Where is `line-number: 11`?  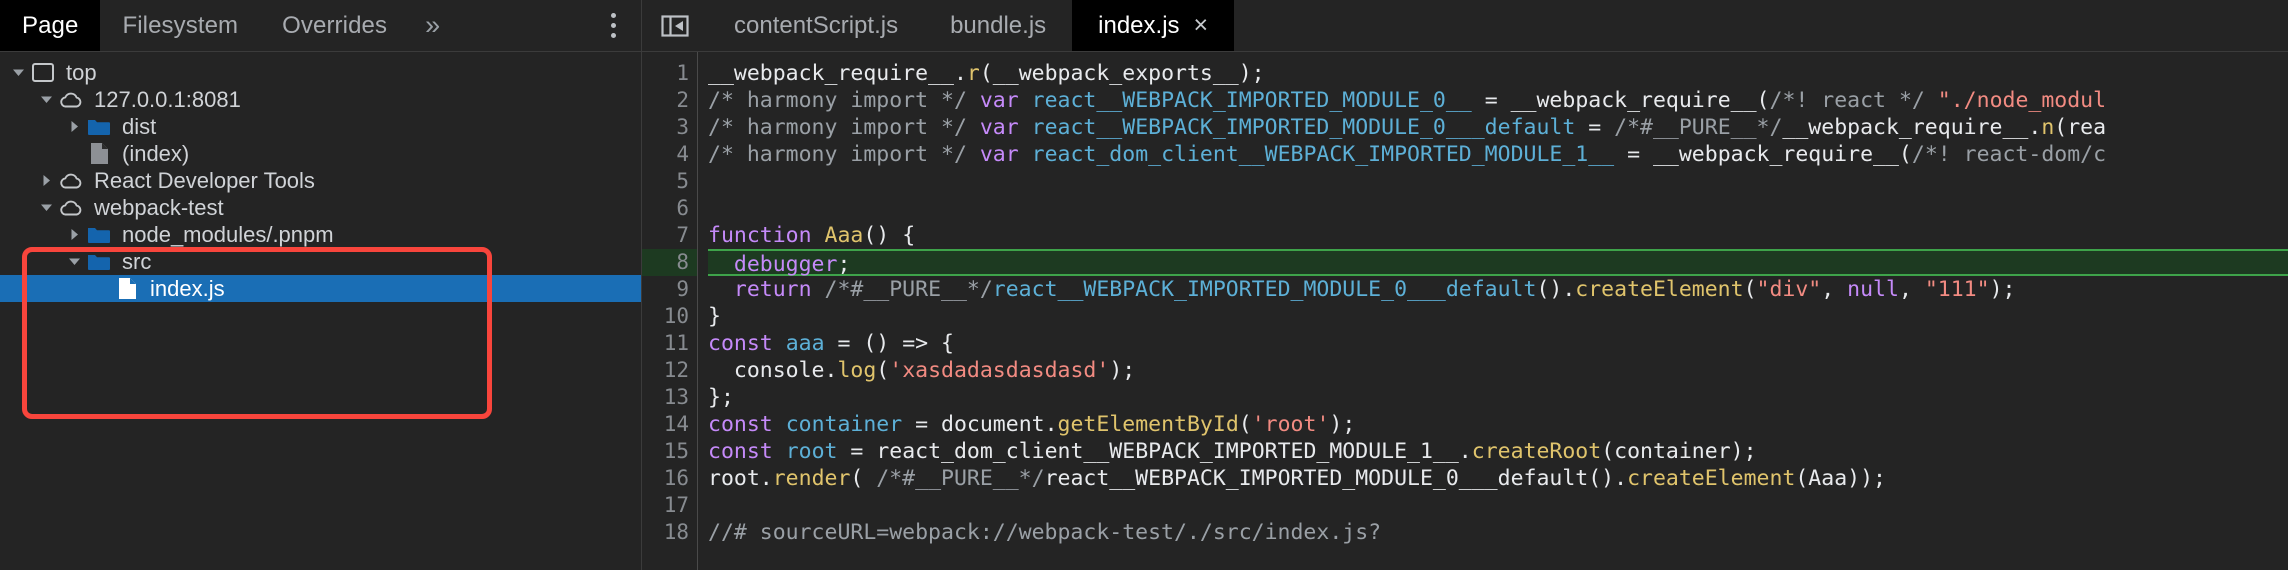 line-number: 11 is located at coordinates (669, 343).